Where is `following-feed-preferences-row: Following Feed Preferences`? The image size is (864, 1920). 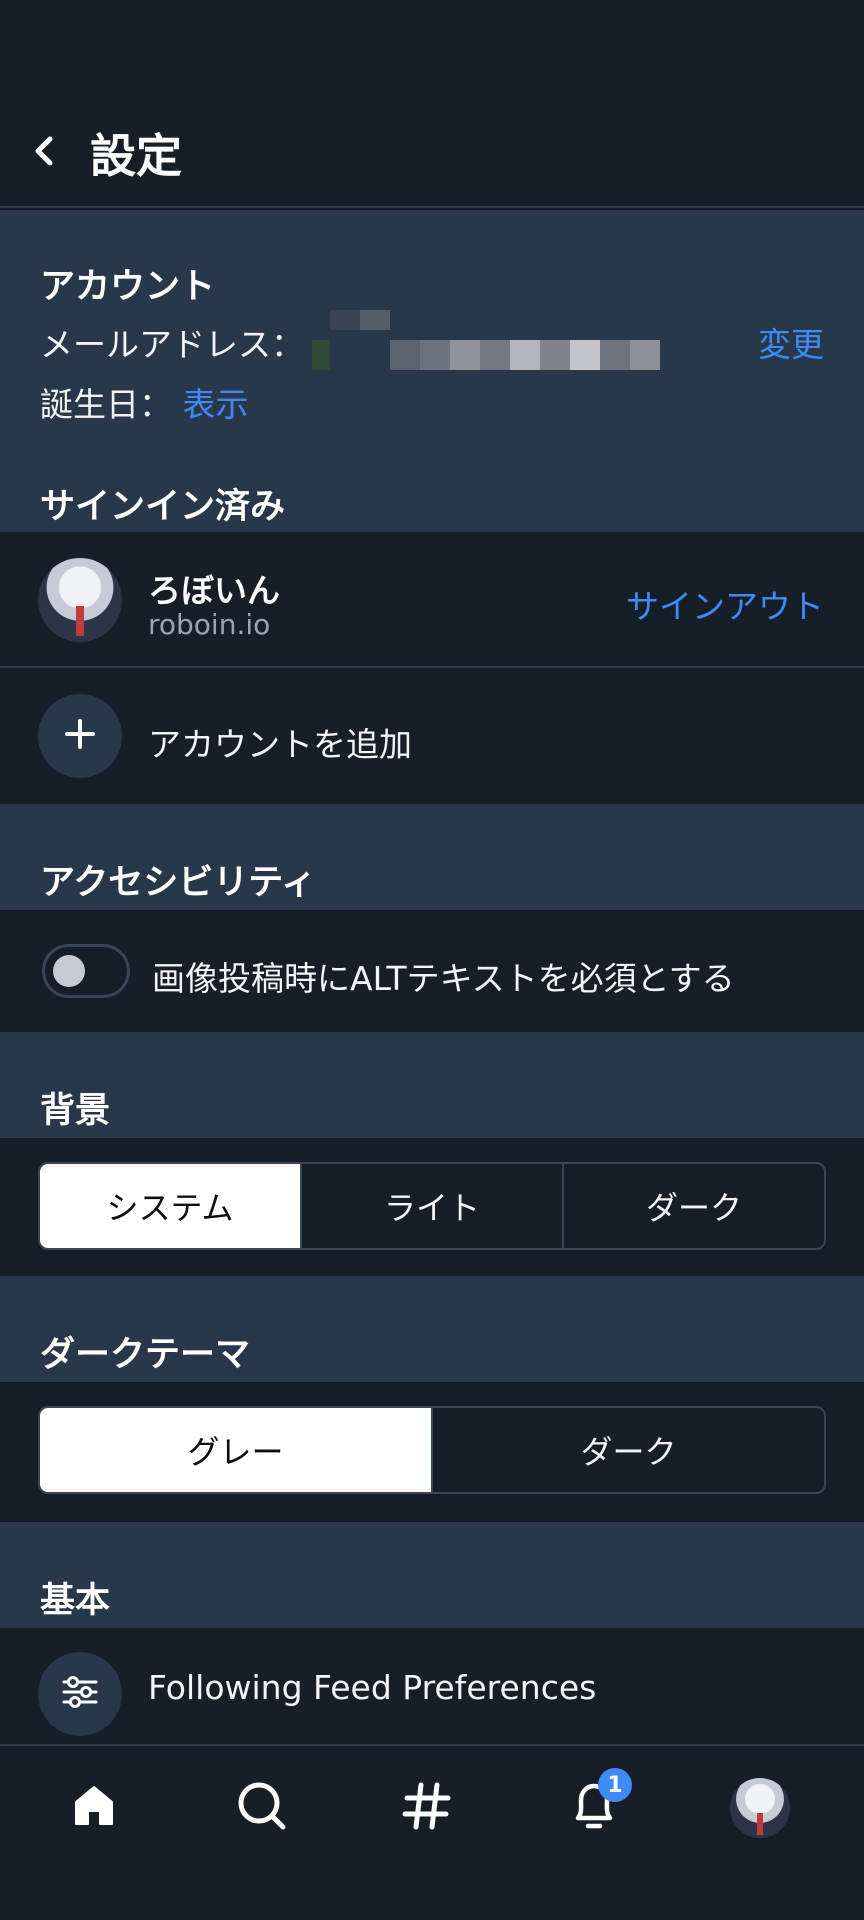 following-feed-preferences-row: Following Feed Preferences is located at coordinates (432, 1686).